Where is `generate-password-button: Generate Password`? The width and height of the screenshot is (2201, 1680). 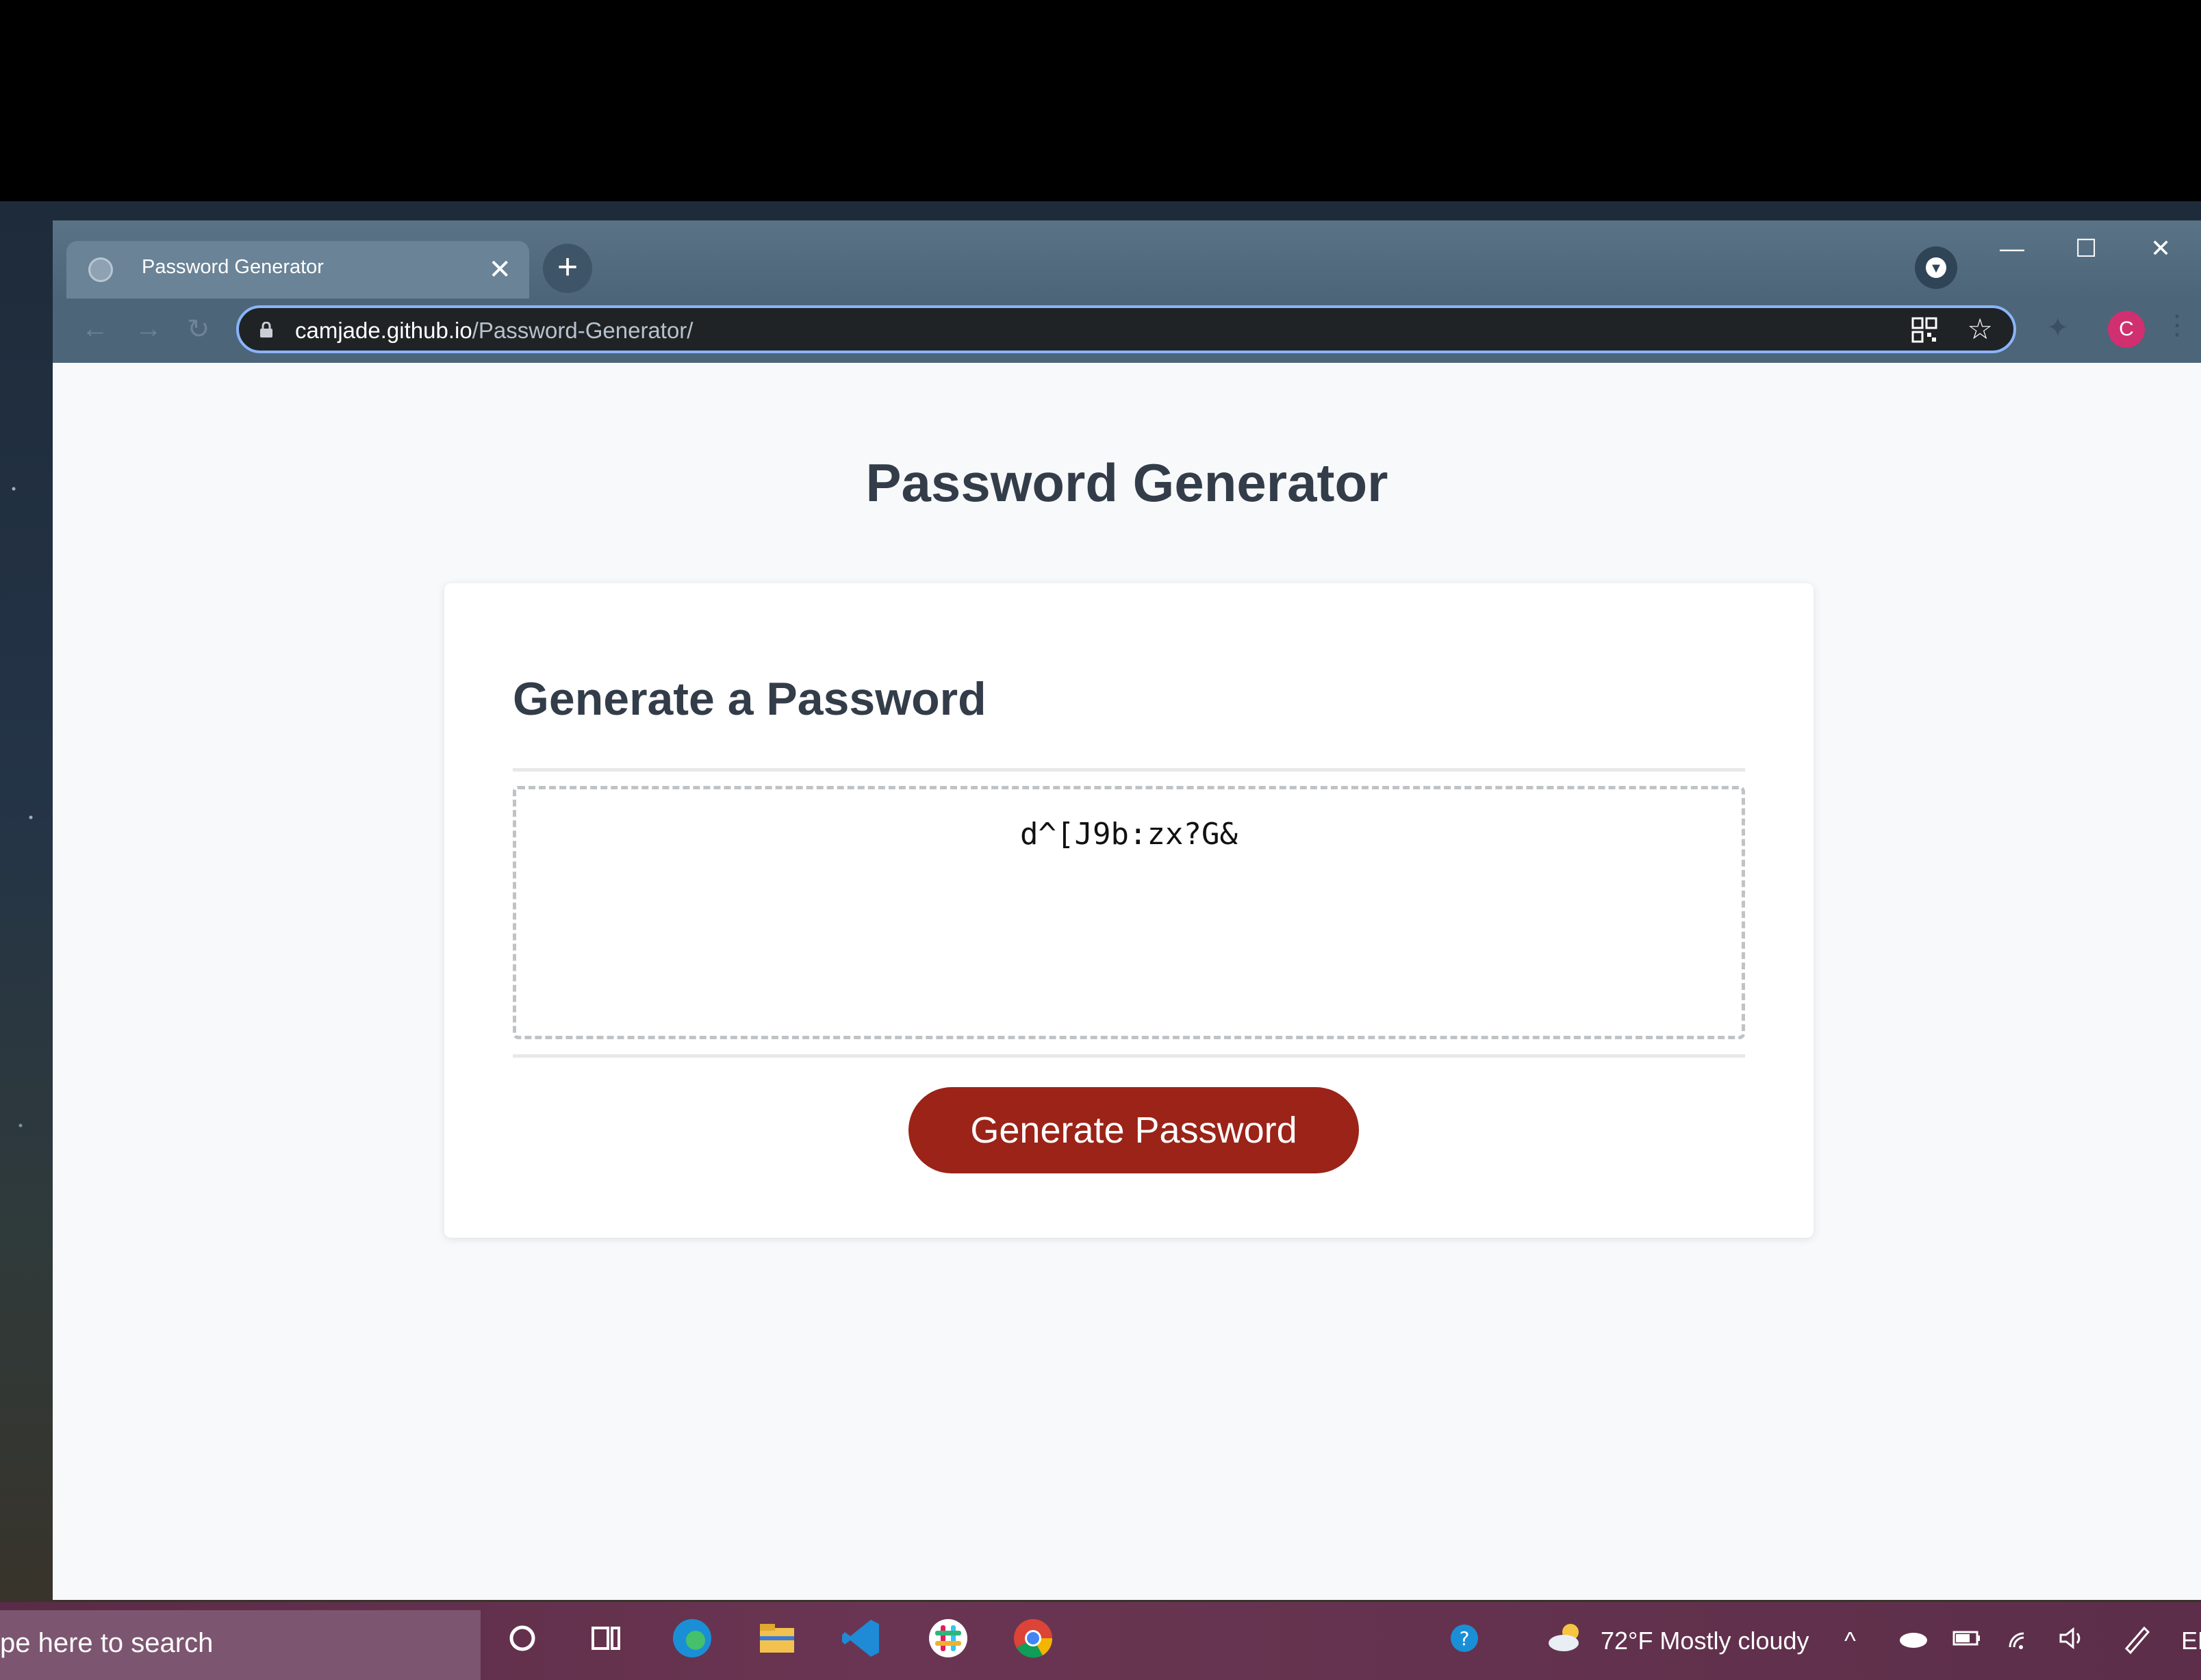 generate-password-button: Generate Password is located at coordinates (1133, 1130).